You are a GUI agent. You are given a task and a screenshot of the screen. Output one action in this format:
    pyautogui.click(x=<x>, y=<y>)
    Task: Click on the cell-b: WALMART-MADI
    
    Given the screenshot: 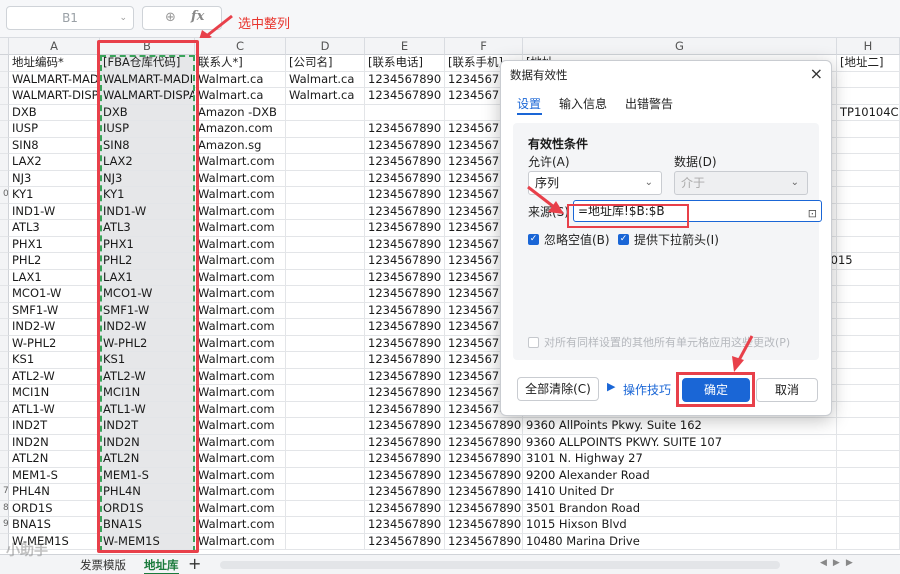 What is the action you would take?
    pyautogui.click(x=147, y=79)
    